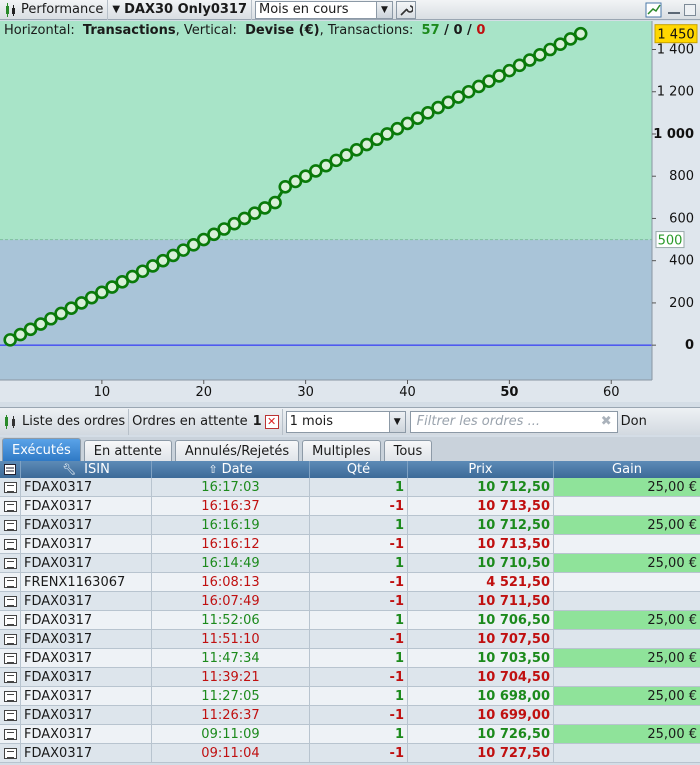  Describe the element at coordinates (606, 421) in the screenshot. I see `clear-filter-icon: ✖` at that location.